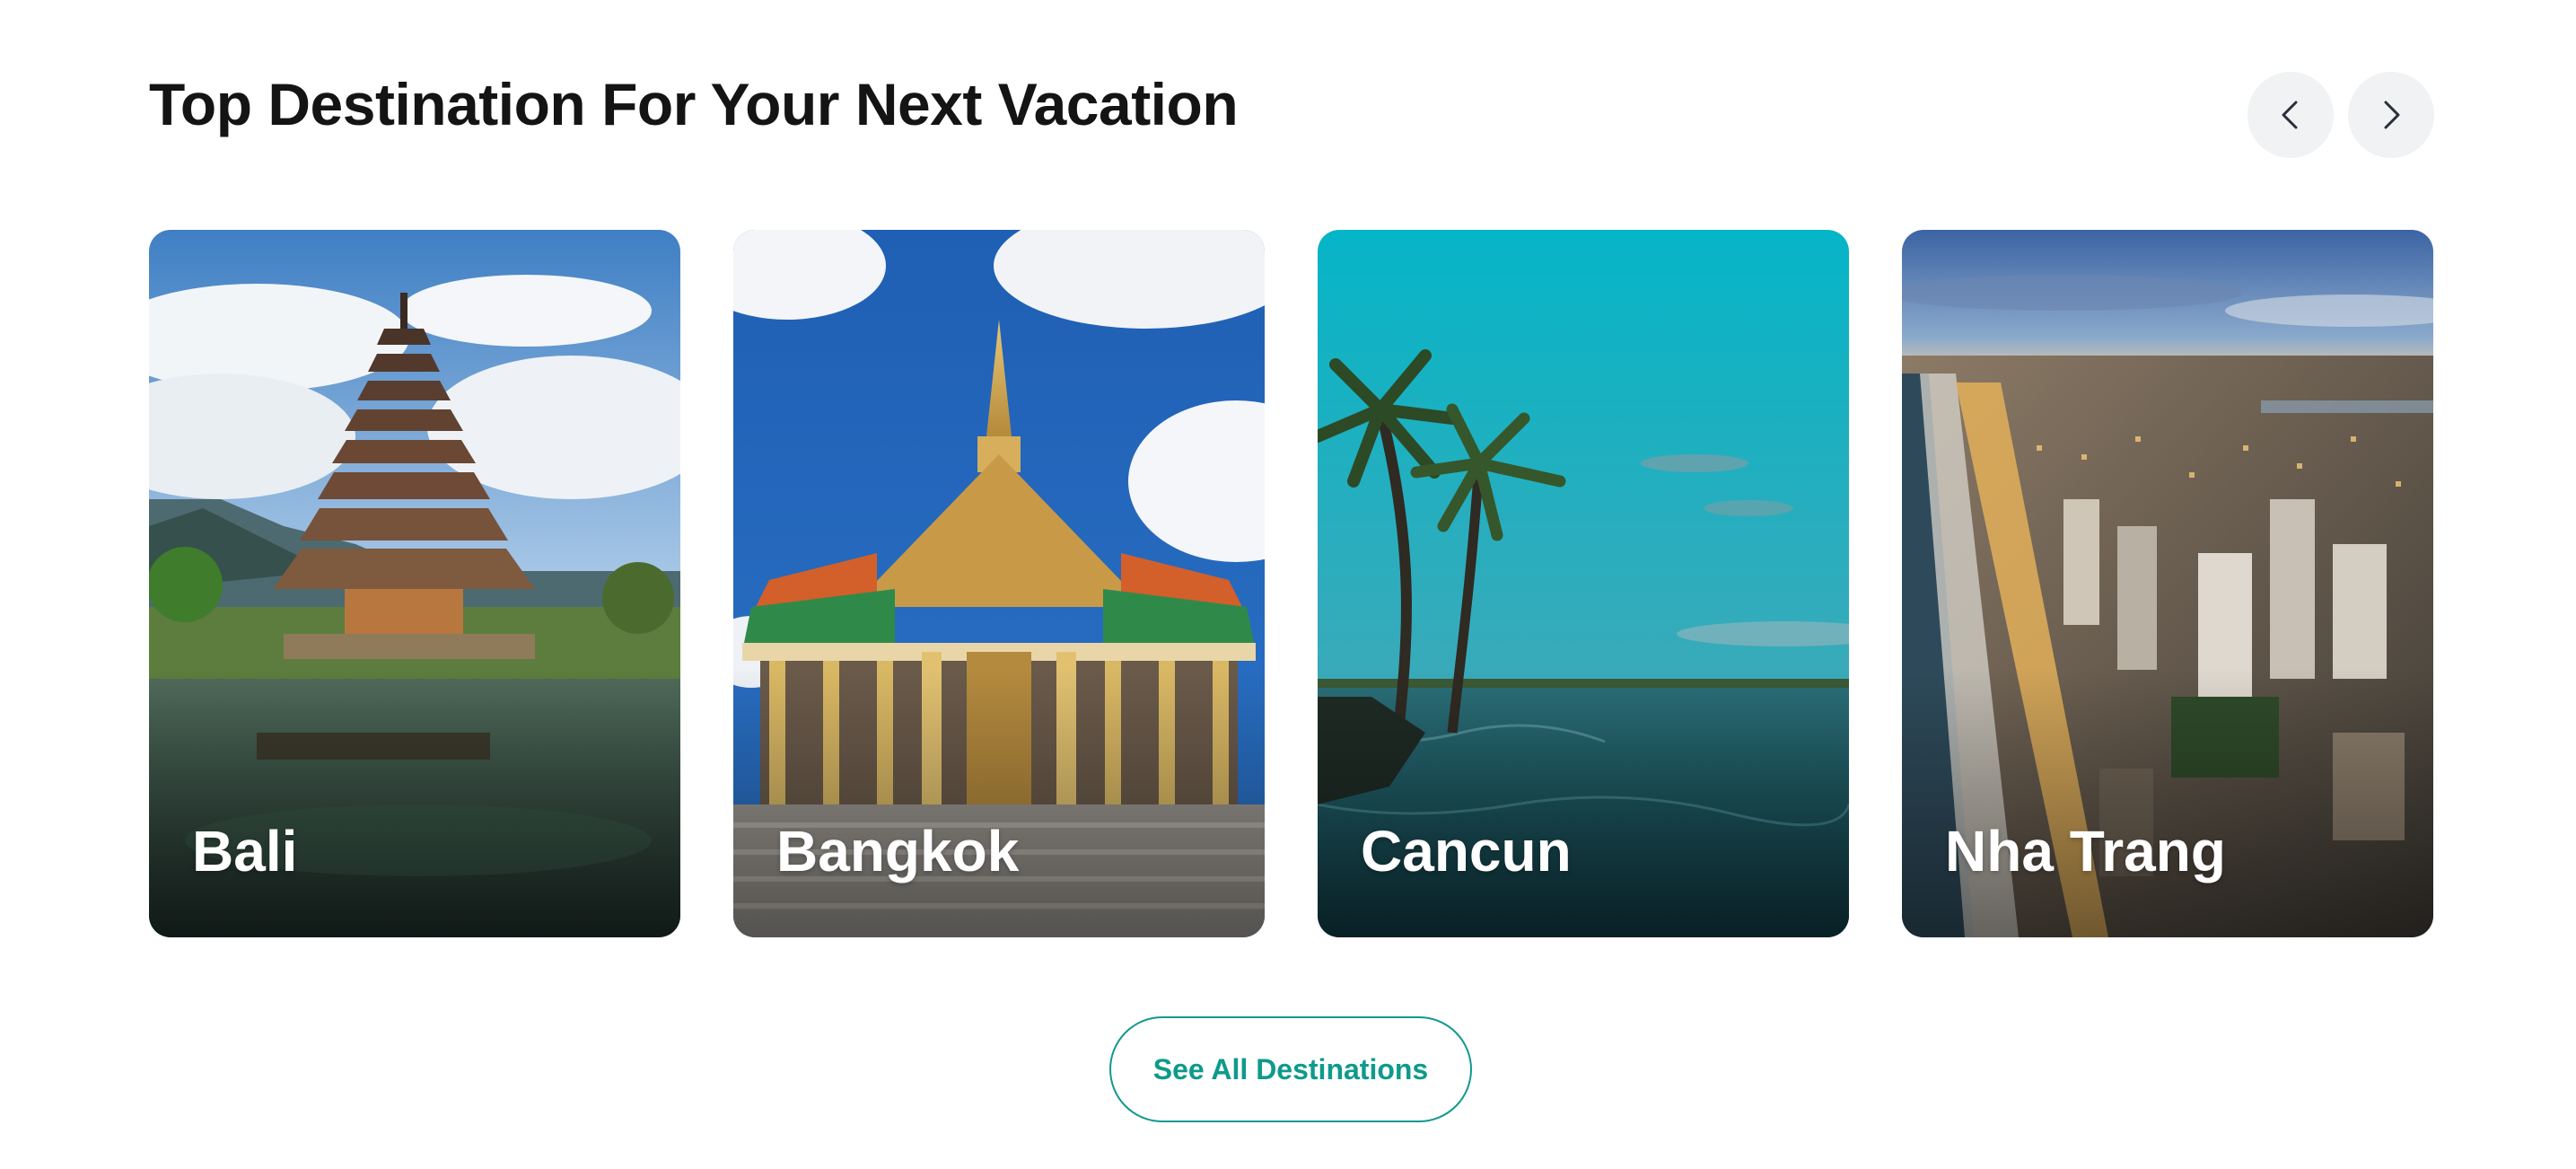 The image size is (2576, 1169). What do you see at coordinates (2167, 583) in the screenshot?
I see `destination-card-nha-trang: Nha Trang` at bounding box center [2167, 583].